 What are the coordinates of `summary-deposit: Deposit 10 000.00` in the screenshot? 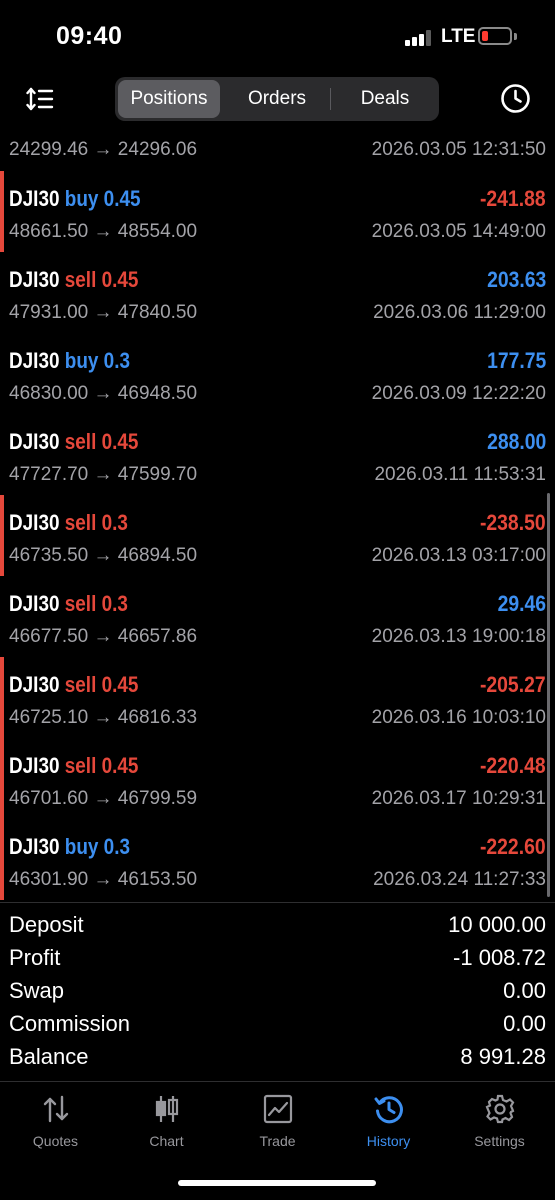 It's located at (277, 928).